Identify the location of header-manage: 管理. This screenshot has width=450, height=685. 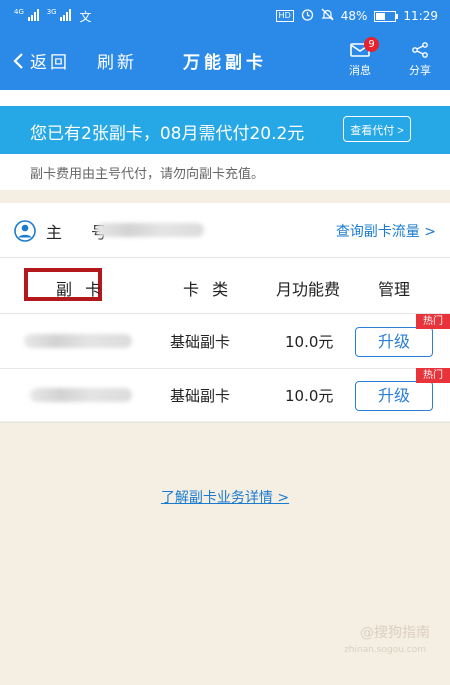
(394, 289).